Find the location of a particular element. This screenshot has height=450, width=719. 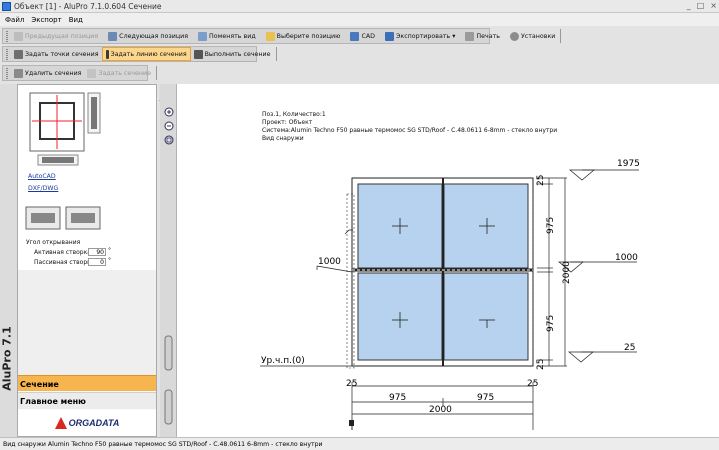

execute-icon is located at coordinates (198, 54).